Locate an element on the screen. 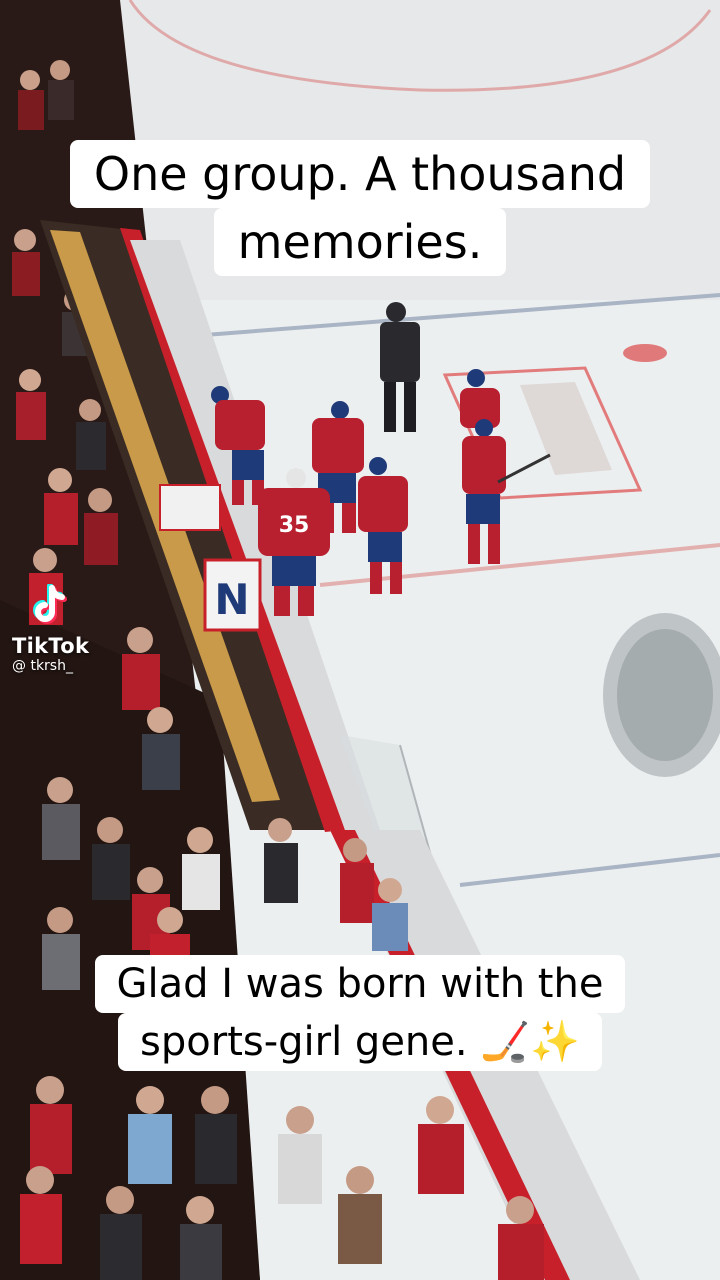 The height and width of the screenshot is (1280, 720). tiktok-logo-icon is located at coordinates (50, 603).